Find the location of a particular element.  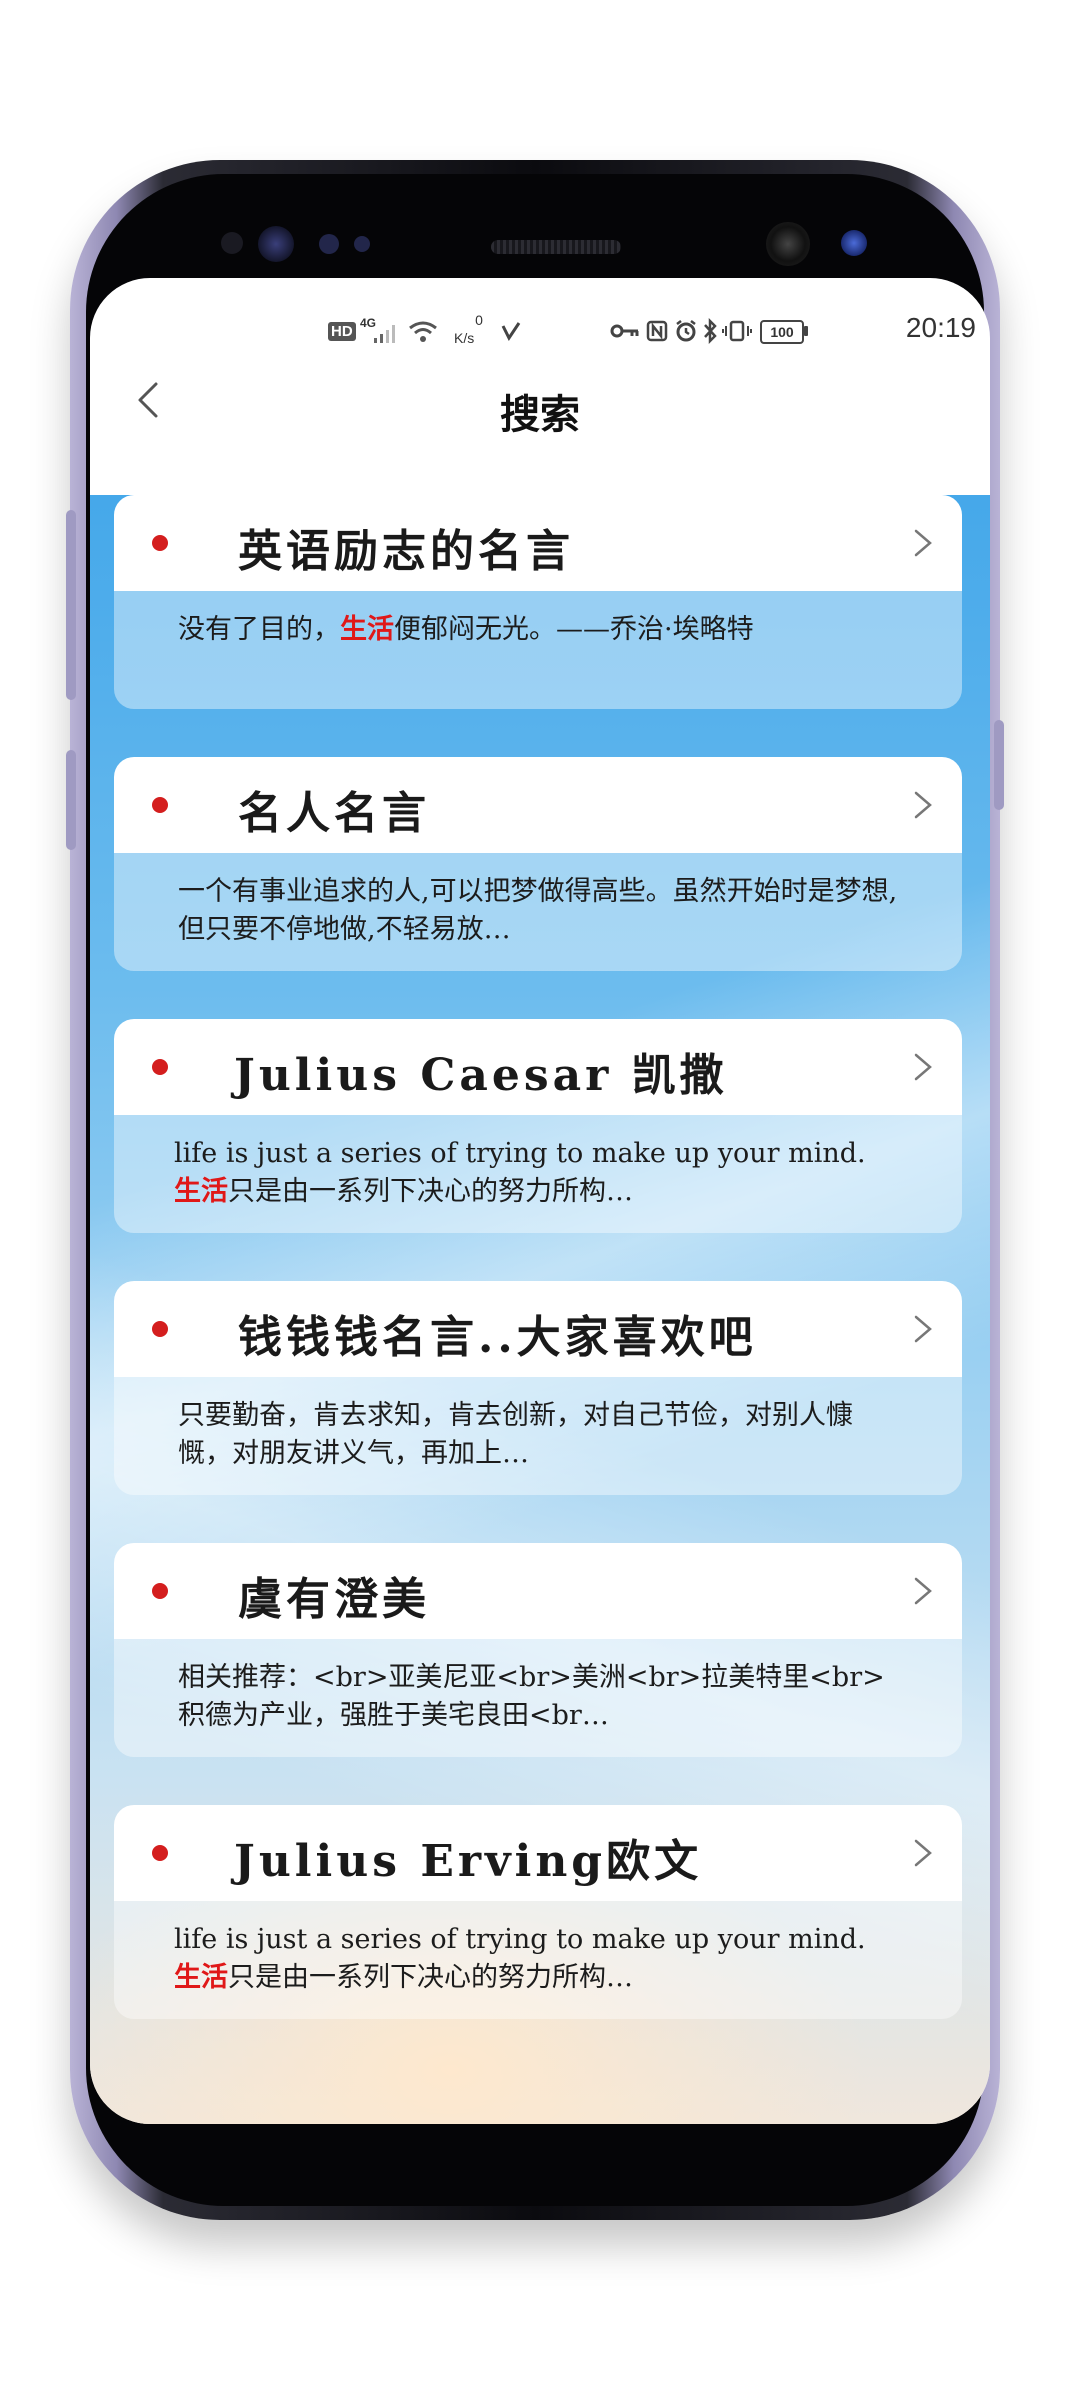

front-sensor is located at coordinates (276, 244).